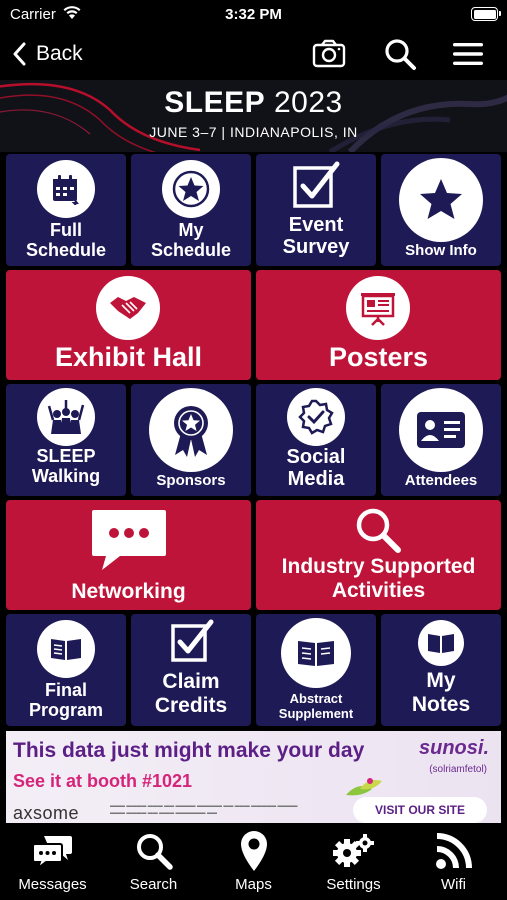 This screenshot has width=507, height=900. Describe the element at coordinates (191, 230) in the screenshot. I see `tile-my-schedule-line1: My` at that location.